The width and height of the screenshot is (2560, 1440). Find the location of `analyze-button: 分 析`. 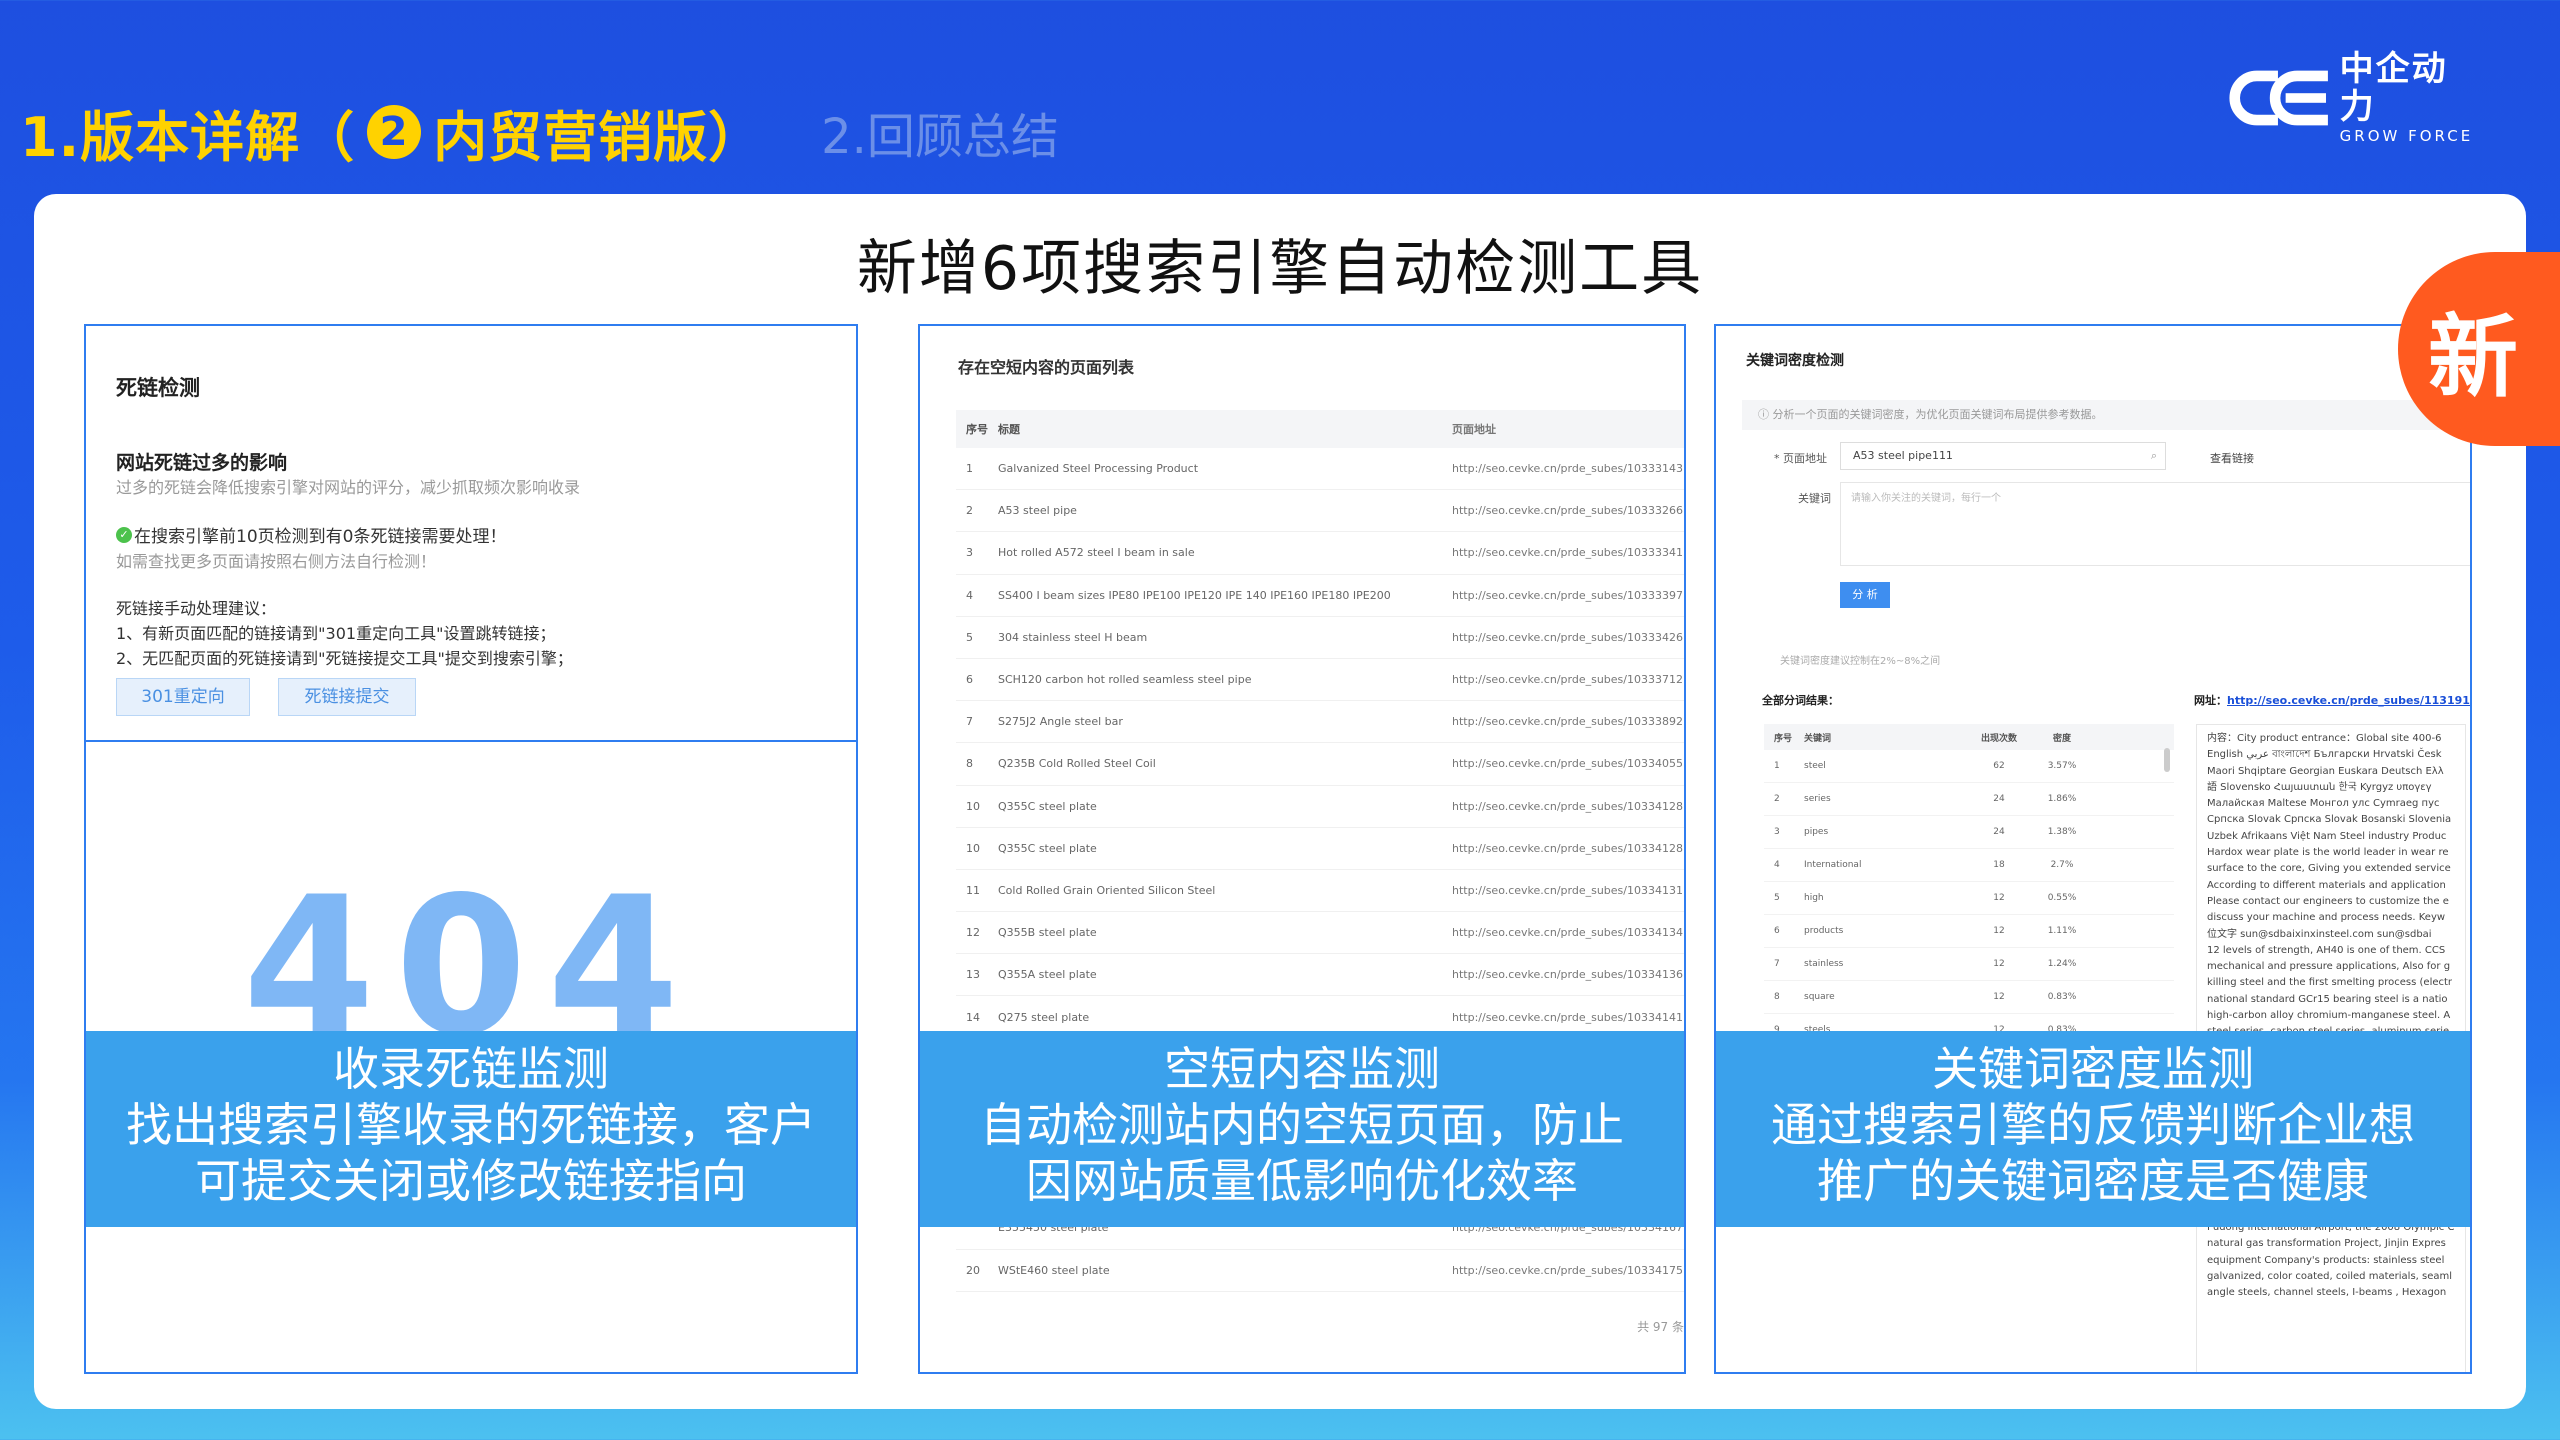

analyze-button: 分 析 is located at coordinates (1865, 595).